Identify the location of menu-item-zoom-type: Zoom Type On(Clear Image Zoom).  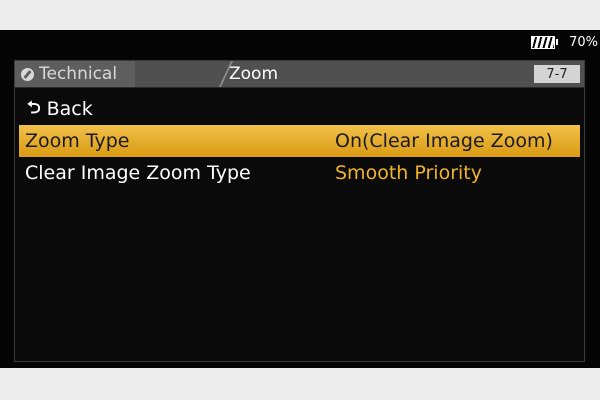
(299, 141).